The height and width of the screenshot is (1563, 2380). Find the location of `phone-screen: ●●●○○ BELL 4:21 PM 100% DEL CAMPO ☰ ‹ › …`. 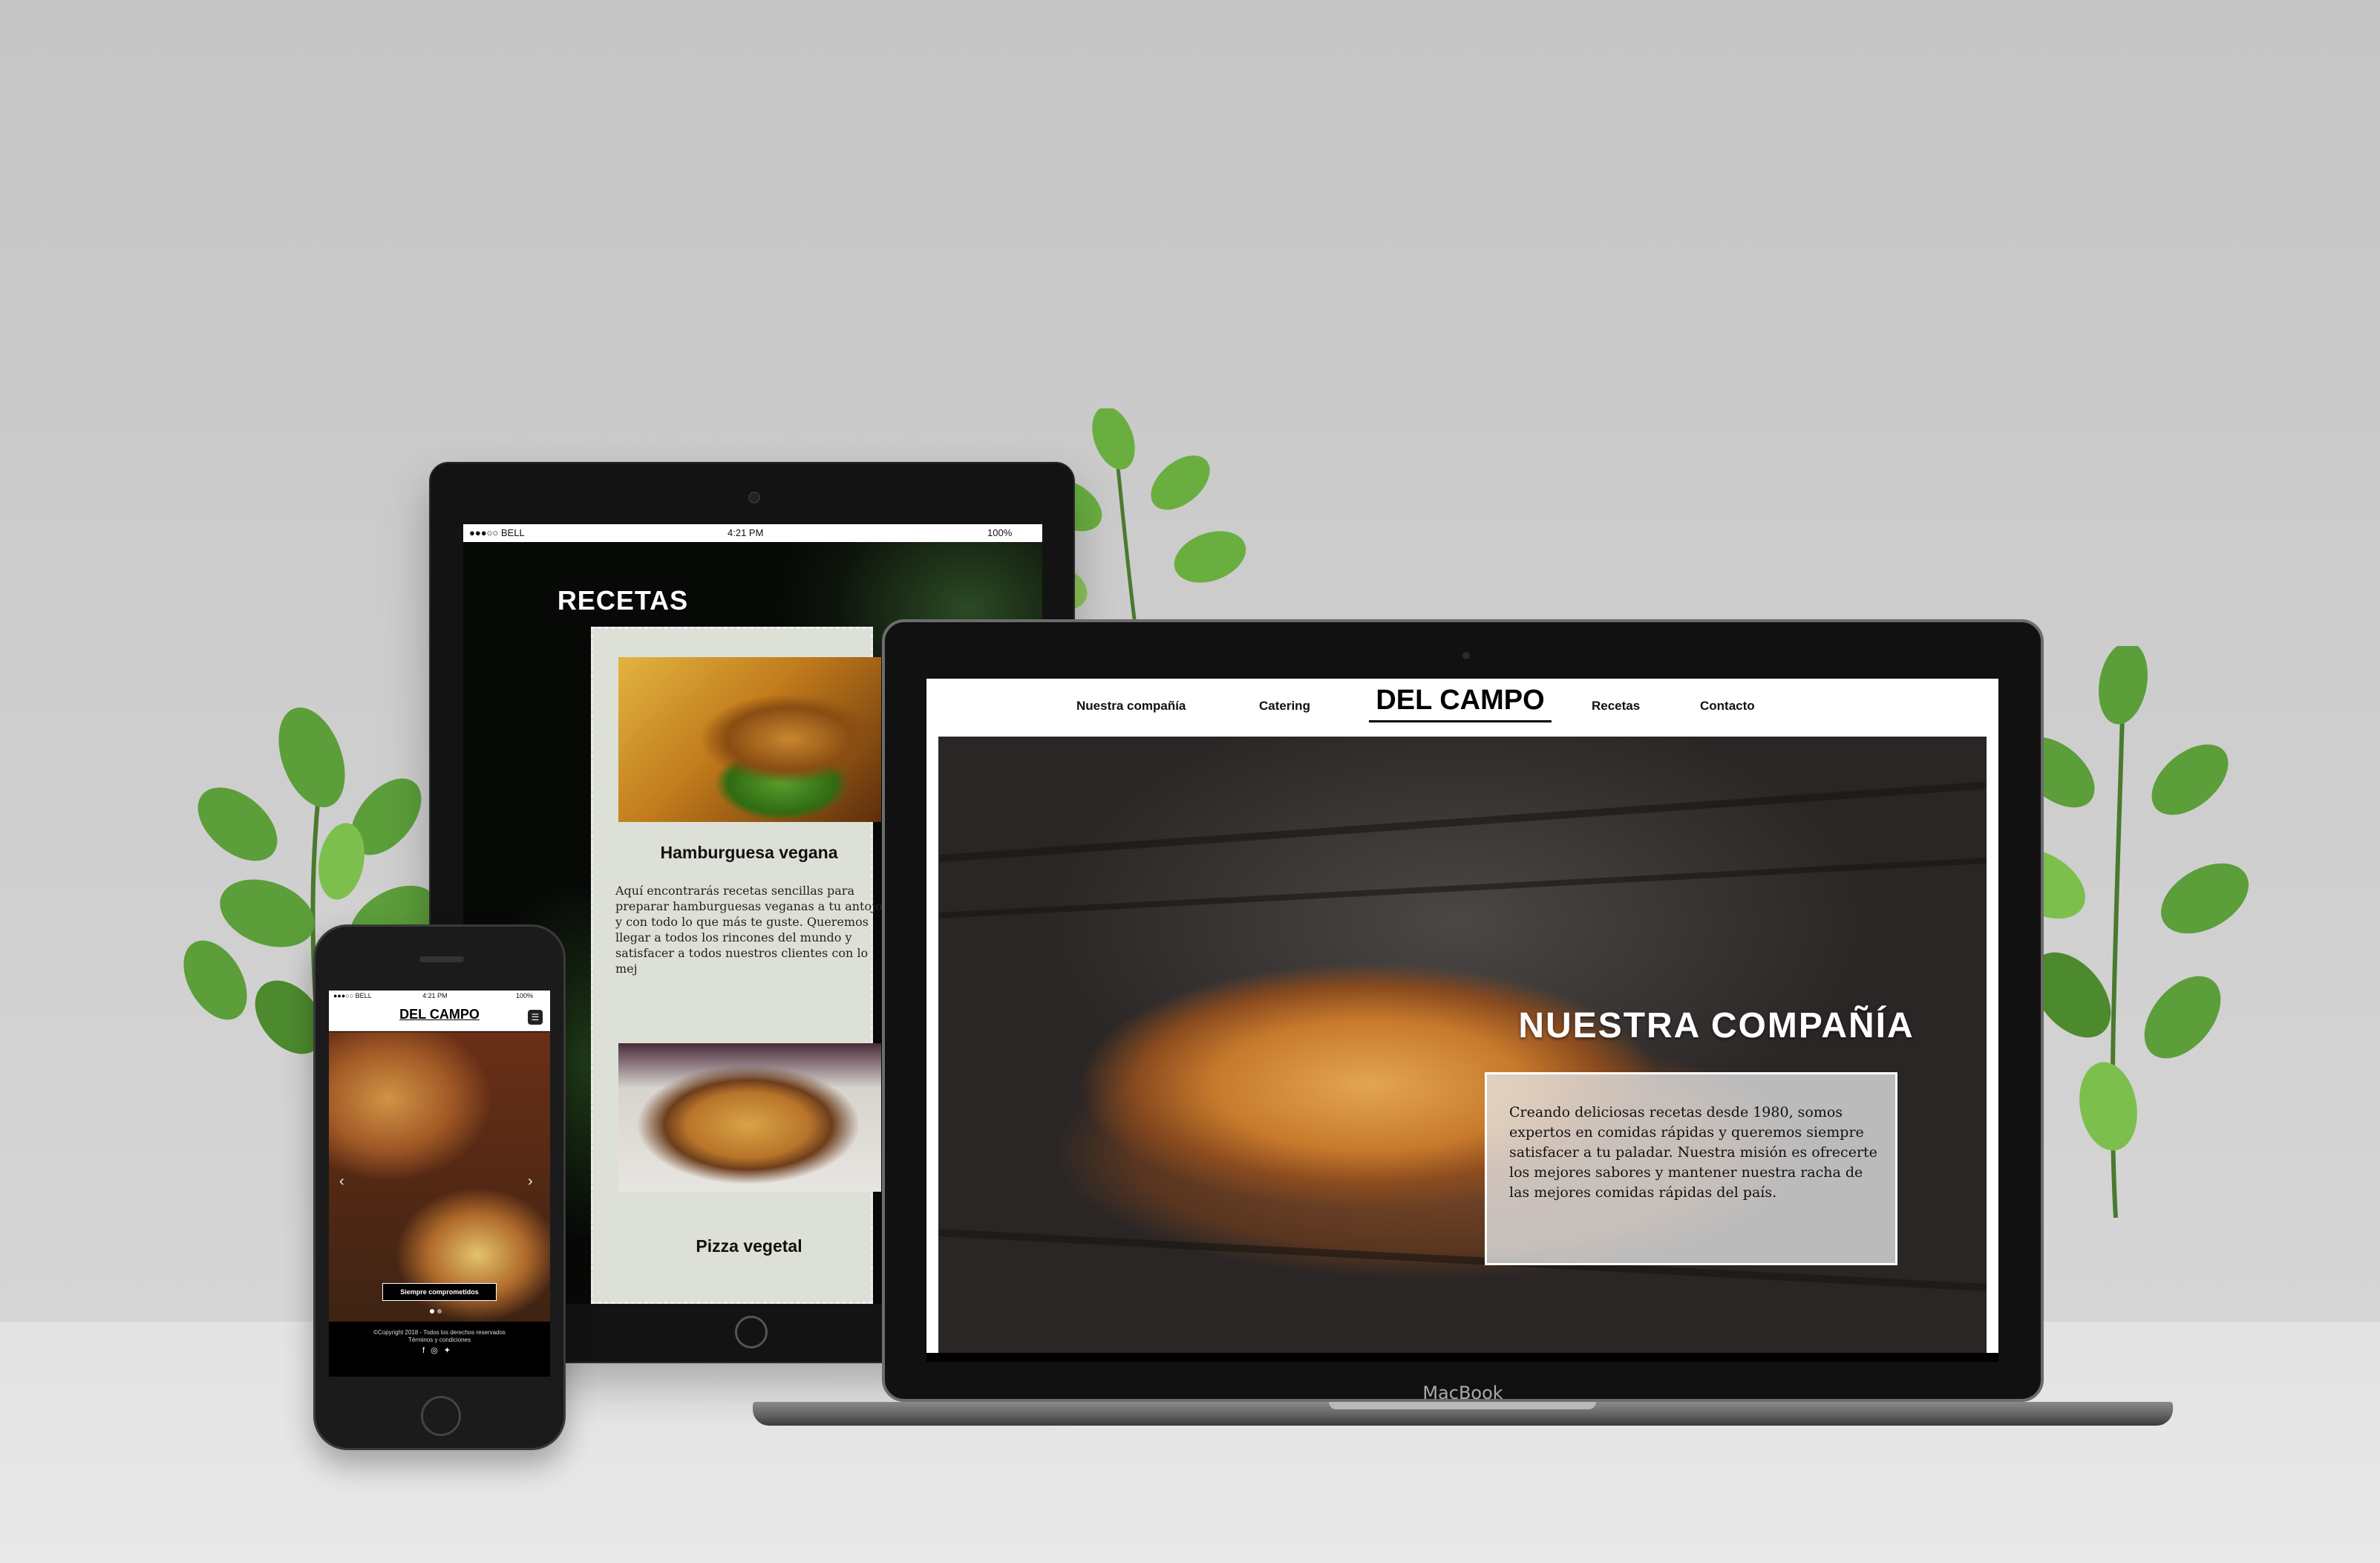

phone-screen: ●●●○○ BELL 4:21 PM 100% DEL CAMPO ☰ ‹ › … is located at coordinates (440, 1184).